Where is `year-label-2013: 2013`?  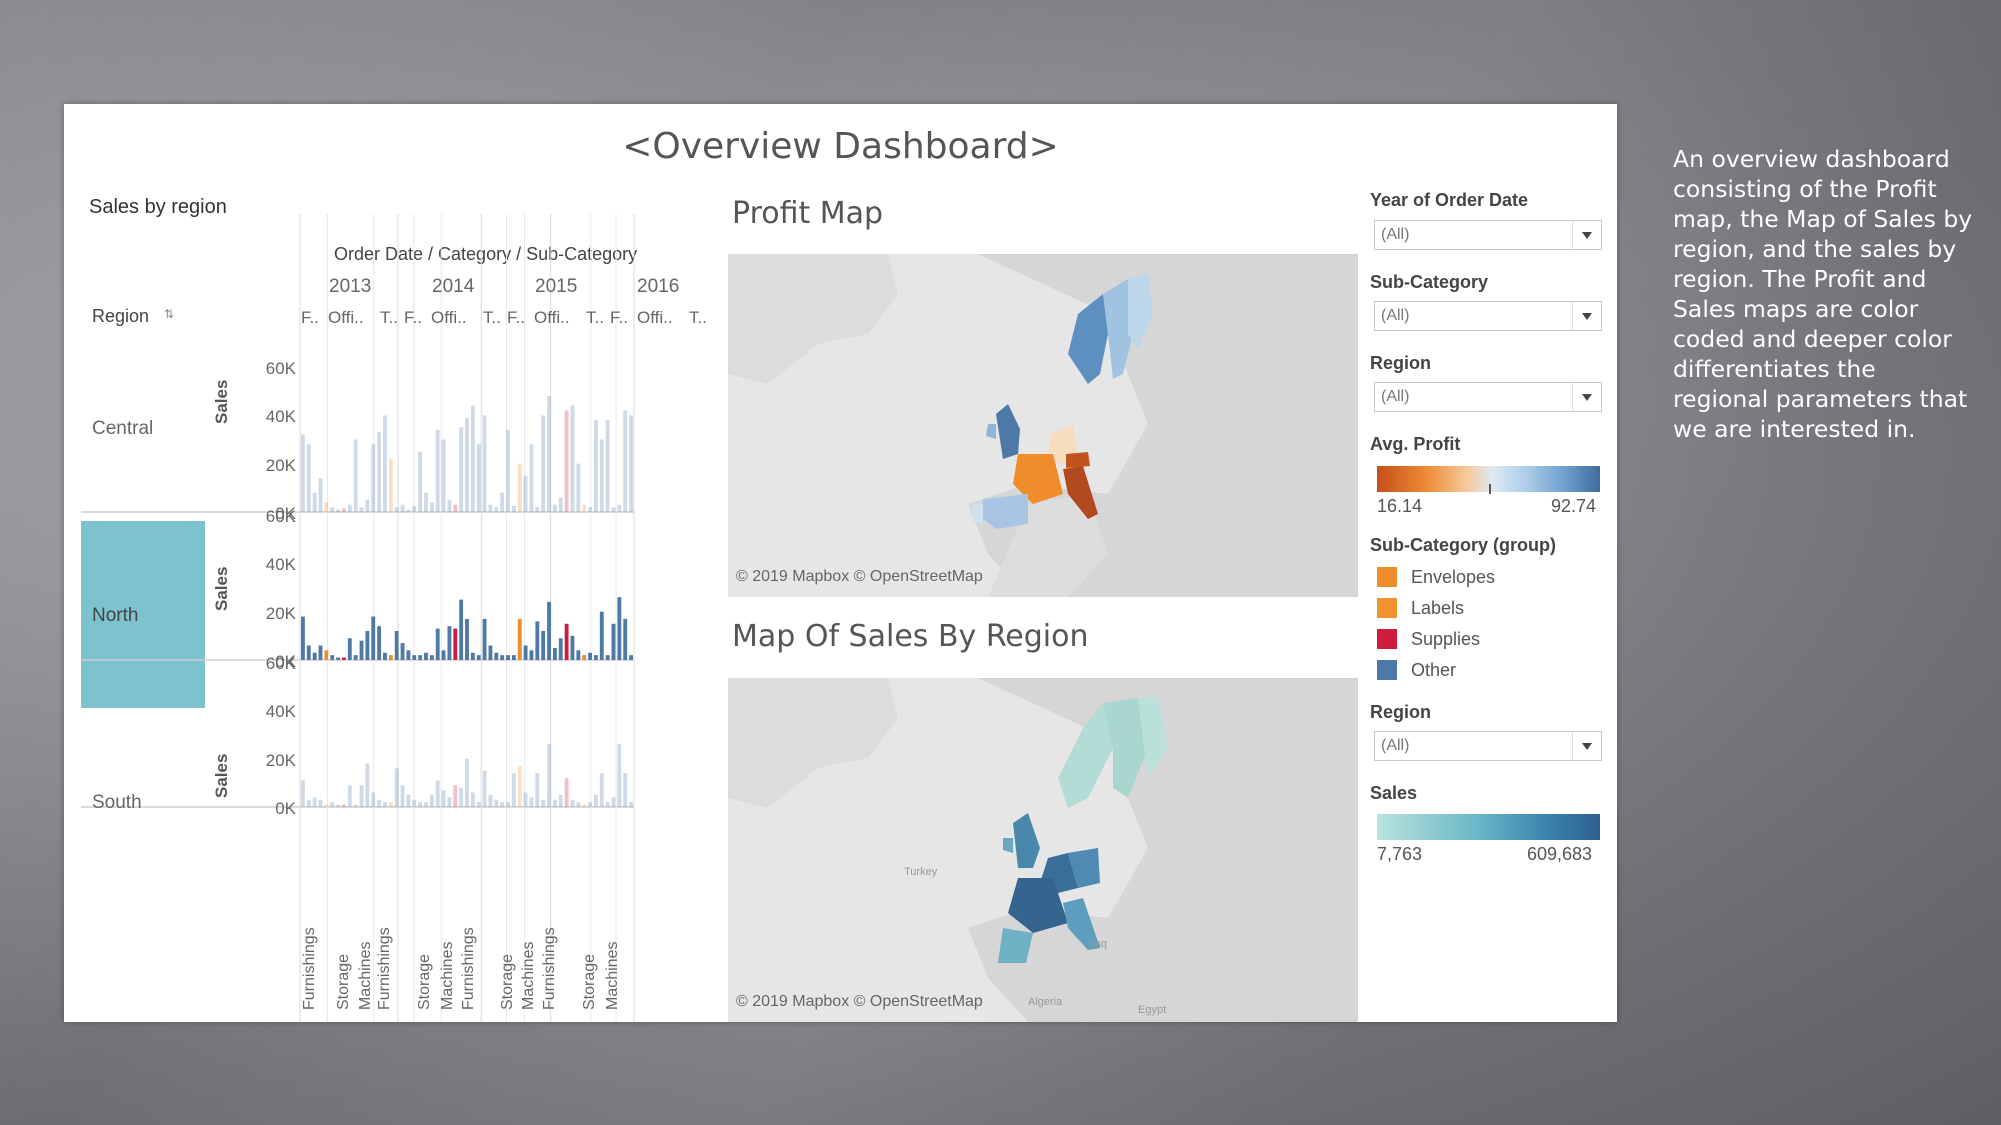 year-label-2013: 2013 is located at coordinates (350, 286).